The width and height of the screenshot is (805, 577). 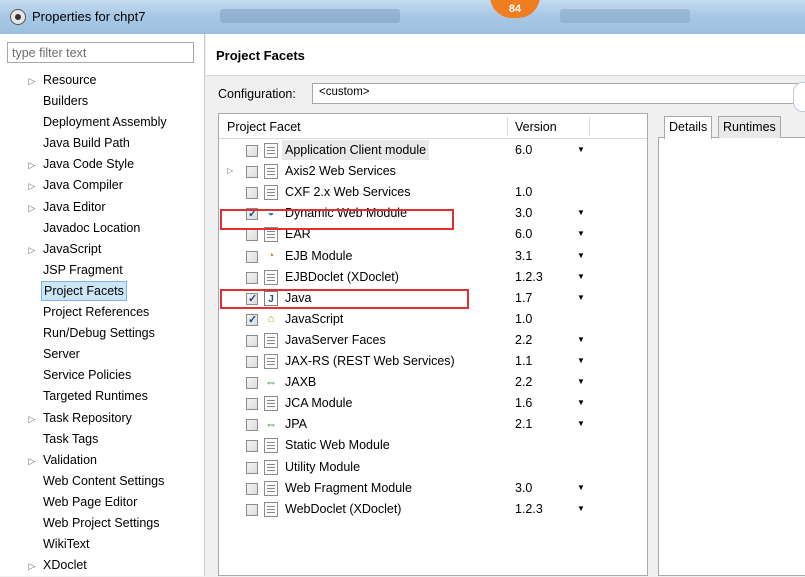 I want to click on nav-item-java-compiler: ▷ Java Compiler, so click(x=102, y=185).